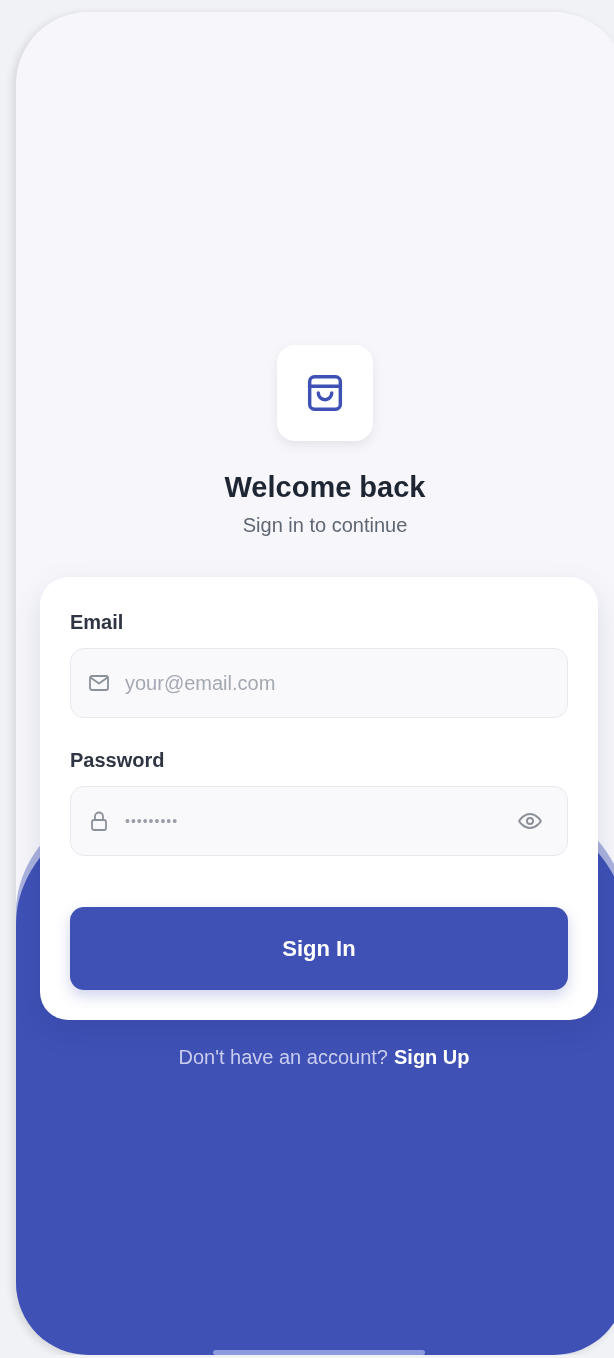 This screenshot has width=614, height=1358. What do you see at coordinates (283, 1057) in the screenshot?
I see `signup-prompt: Don't have an account?` at bounding box center [283, 1057].